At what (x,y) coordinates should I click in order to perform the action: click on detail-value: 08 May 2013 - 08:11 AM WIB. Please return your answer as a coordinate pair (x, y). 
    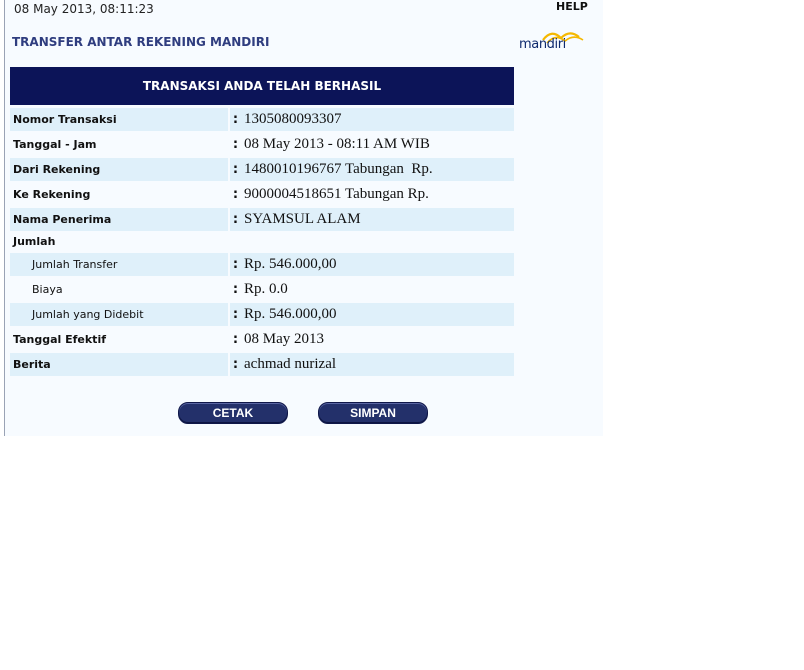
    Looking at the image, I should click on (337, 144).